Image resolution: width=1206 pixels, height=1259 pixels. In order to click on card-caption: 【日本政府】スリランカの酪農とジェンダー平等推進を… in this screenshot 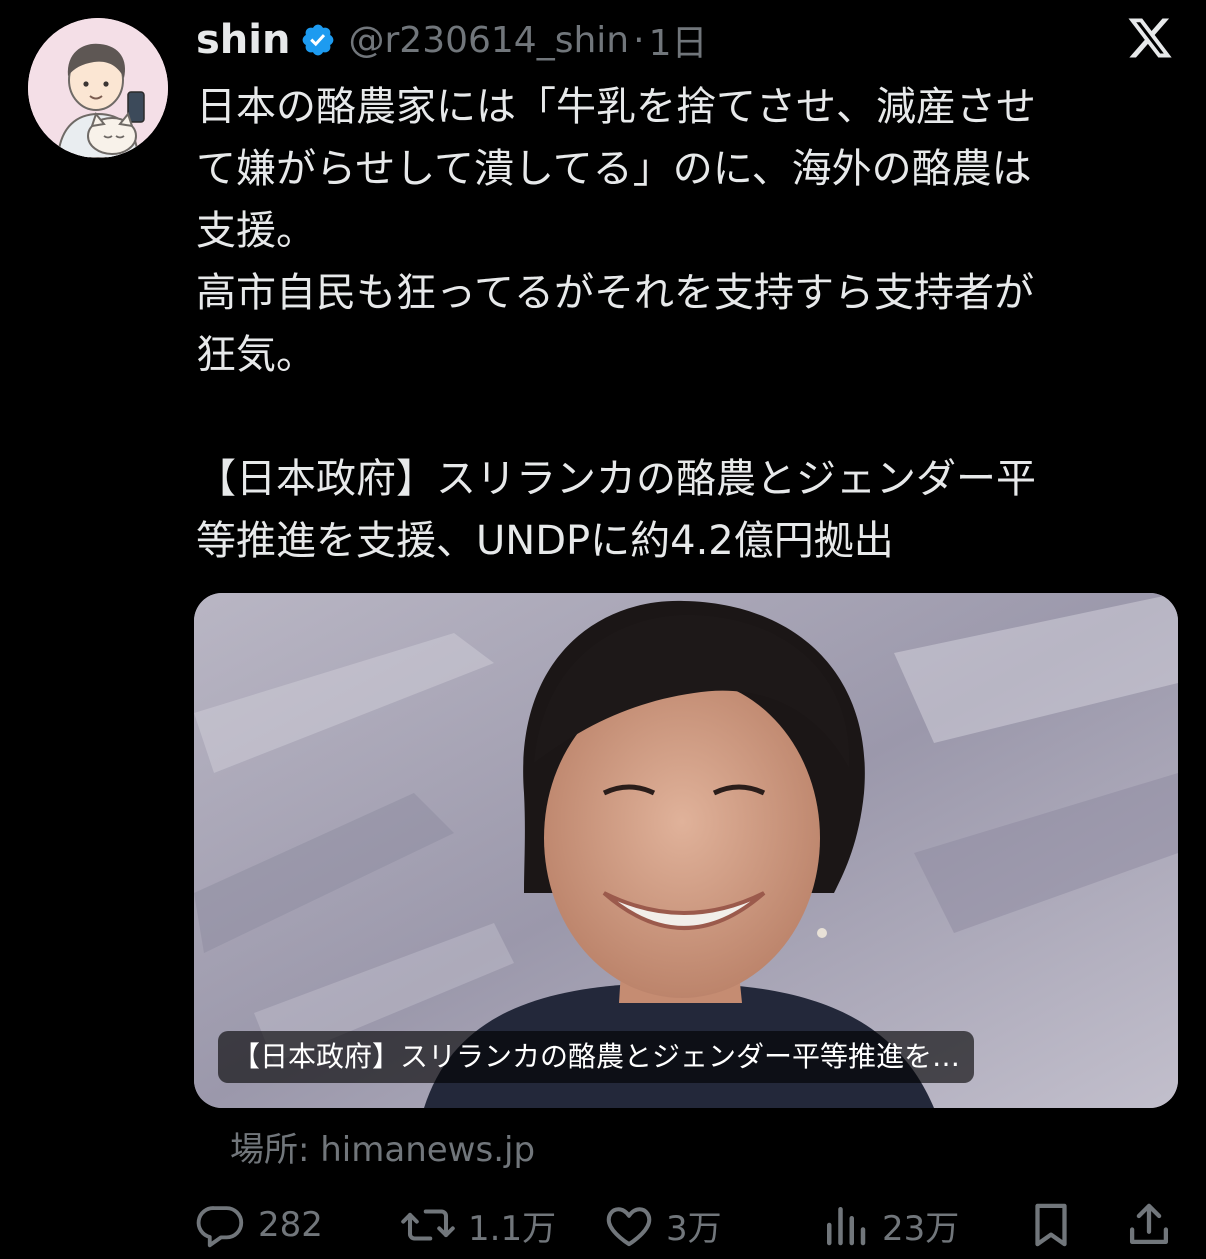, I will do `click(596, 1057)`.